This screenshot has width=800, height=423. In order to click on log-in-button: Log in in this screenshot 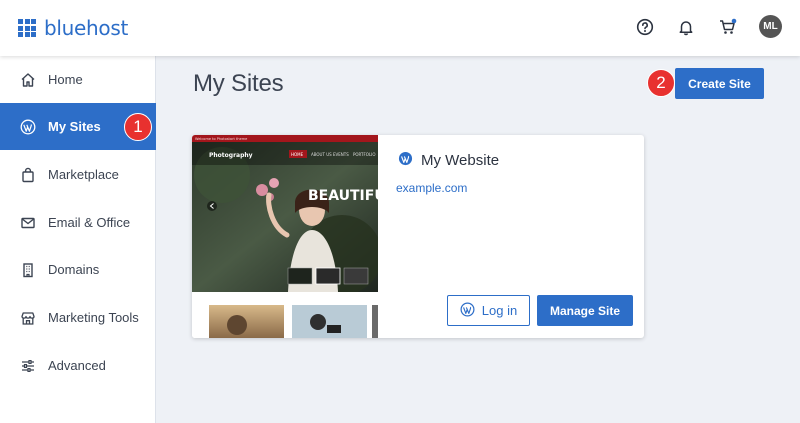, I will do `click(488, 310)`.